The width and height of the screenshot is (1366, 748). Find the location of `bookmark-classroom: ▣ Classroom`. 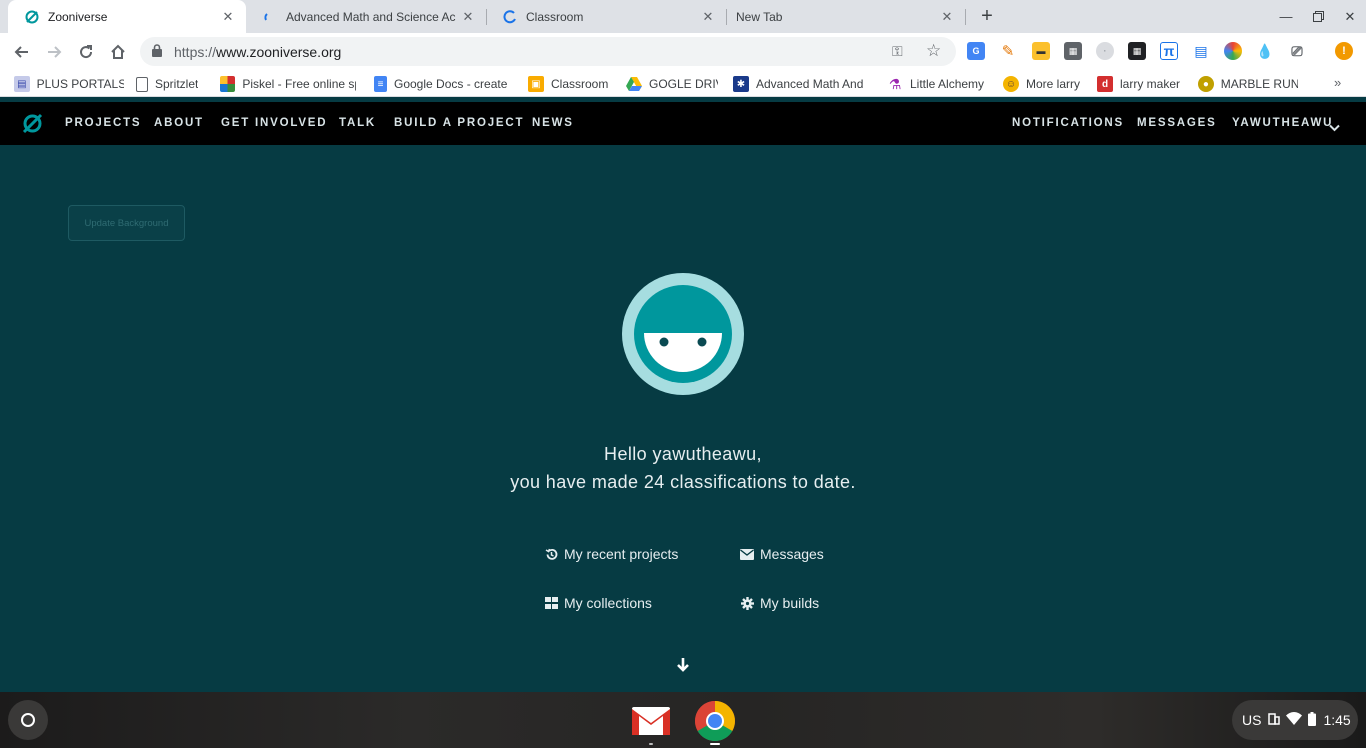

bookmark-classroom: ▣ Classroom is located at coordinates (571, 84).